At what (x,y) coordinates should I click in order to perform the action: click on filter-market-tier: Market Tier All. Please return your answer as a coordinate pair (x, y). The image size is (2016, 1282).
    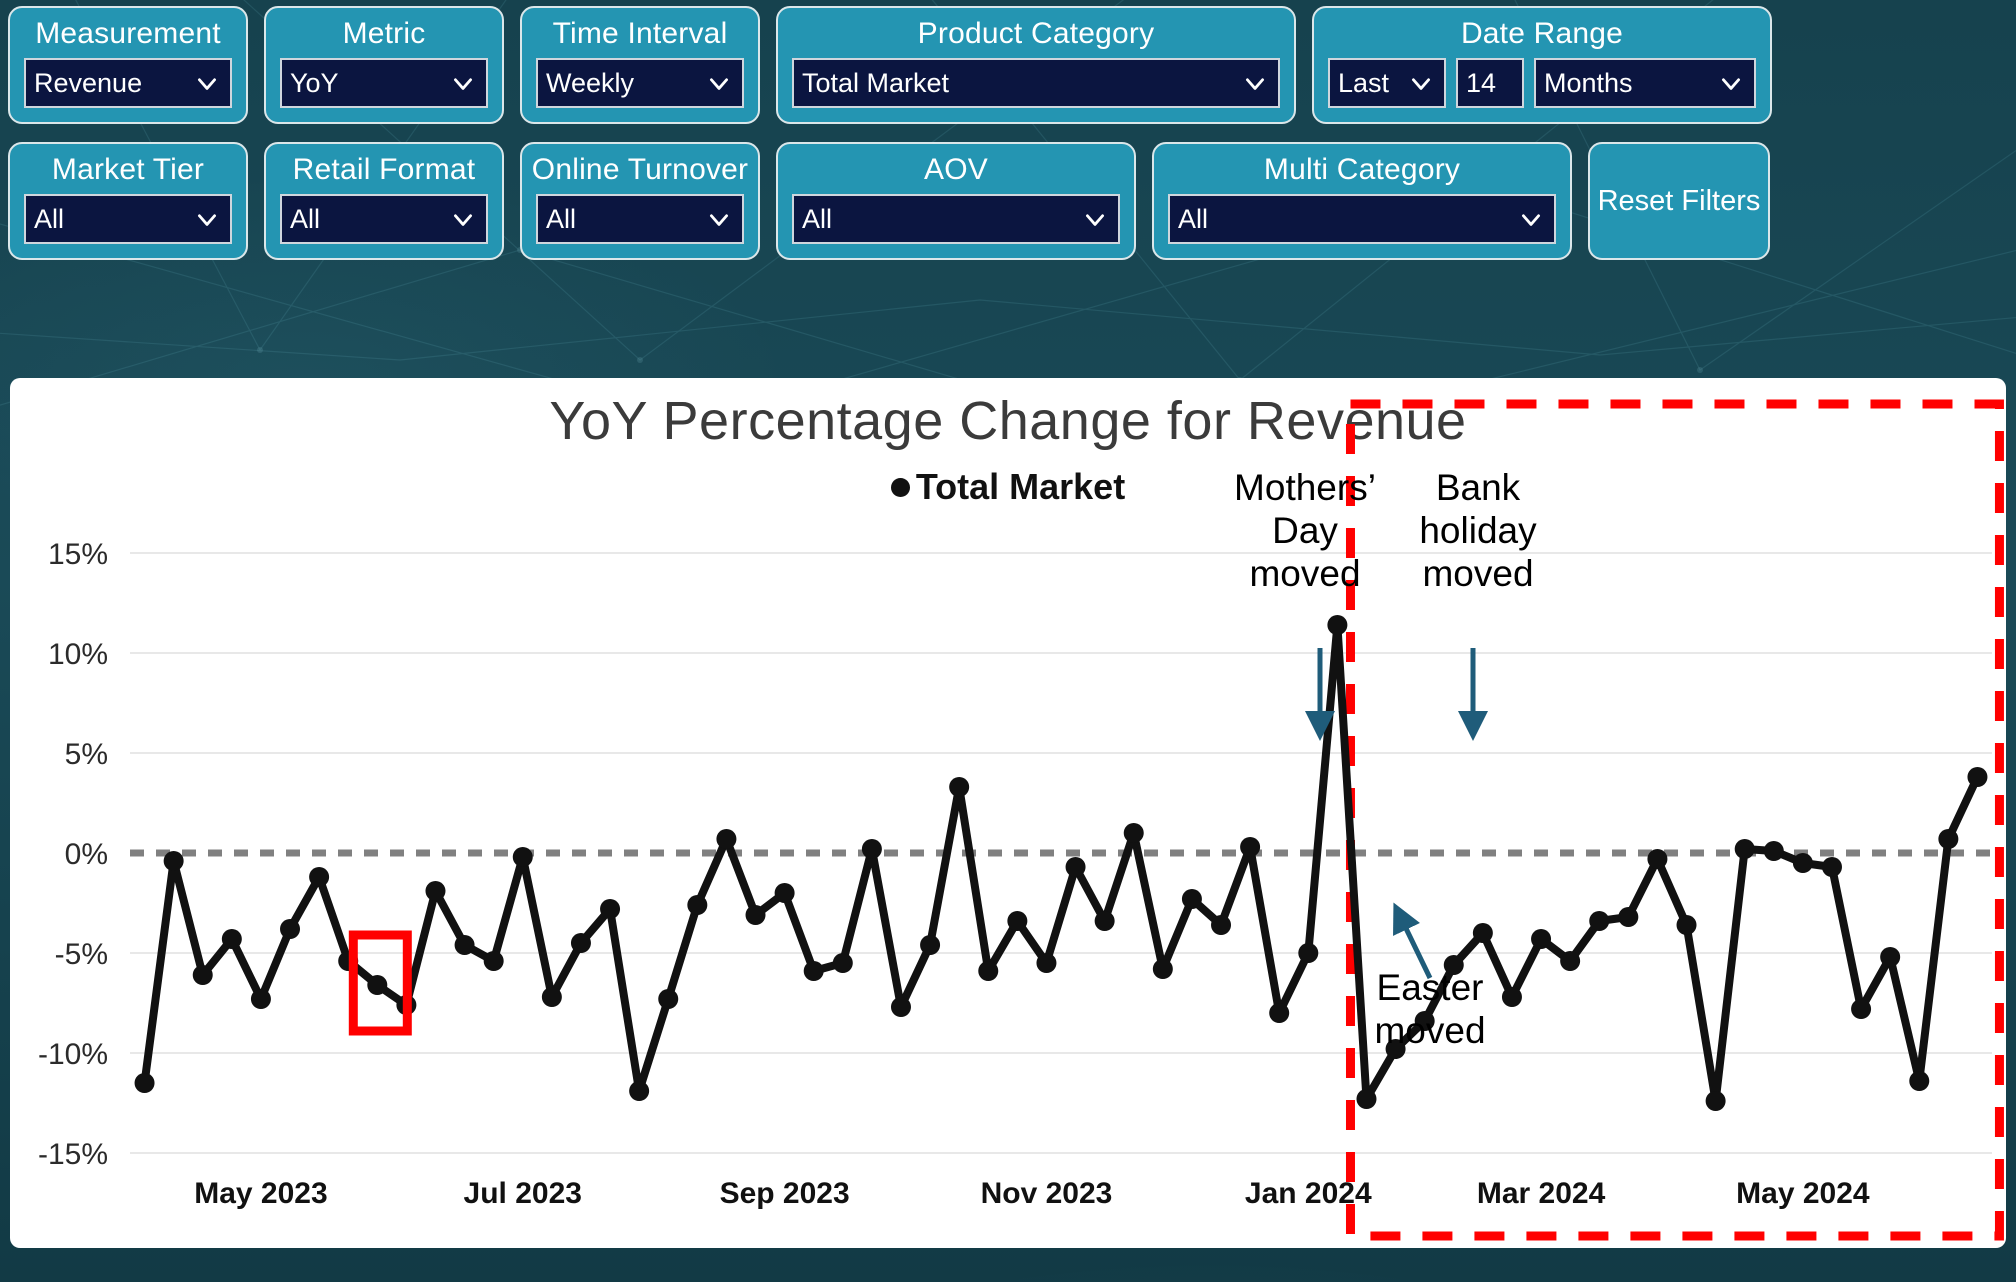
    Looking at the image, I should click on (128, 201).